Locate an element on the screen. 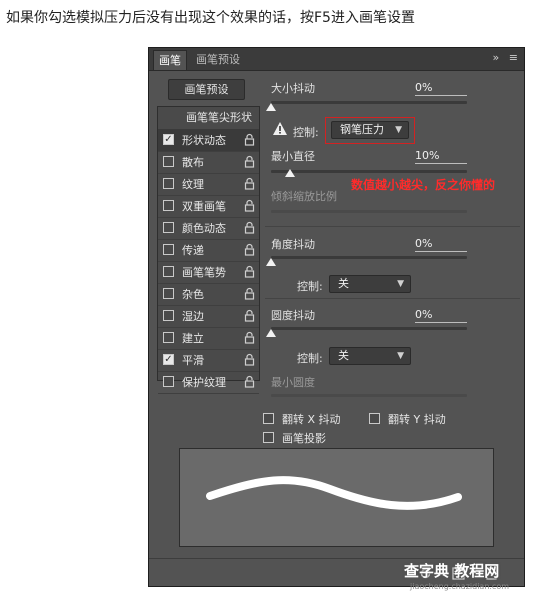  flip-x-option: 翻转 X 抖动 is located at coordinates (302, 419).